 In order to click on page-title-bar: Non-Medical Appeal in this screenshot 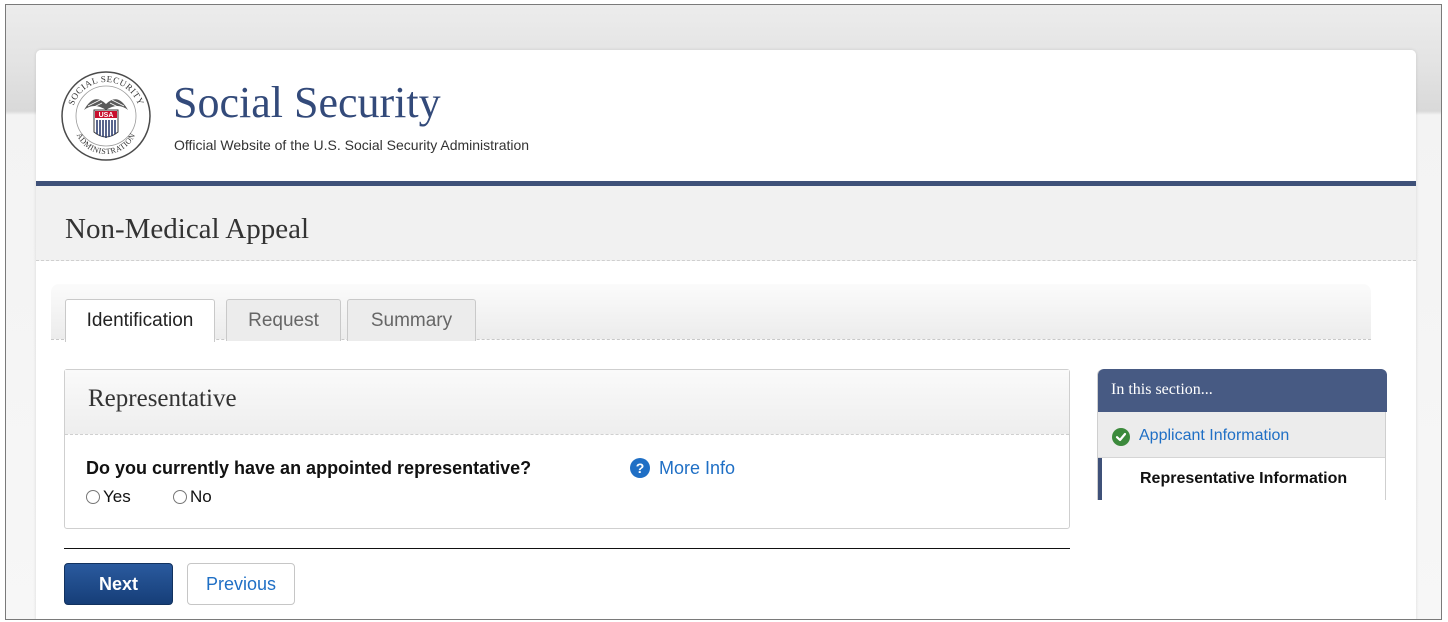, I will do `click(726, 223)`.